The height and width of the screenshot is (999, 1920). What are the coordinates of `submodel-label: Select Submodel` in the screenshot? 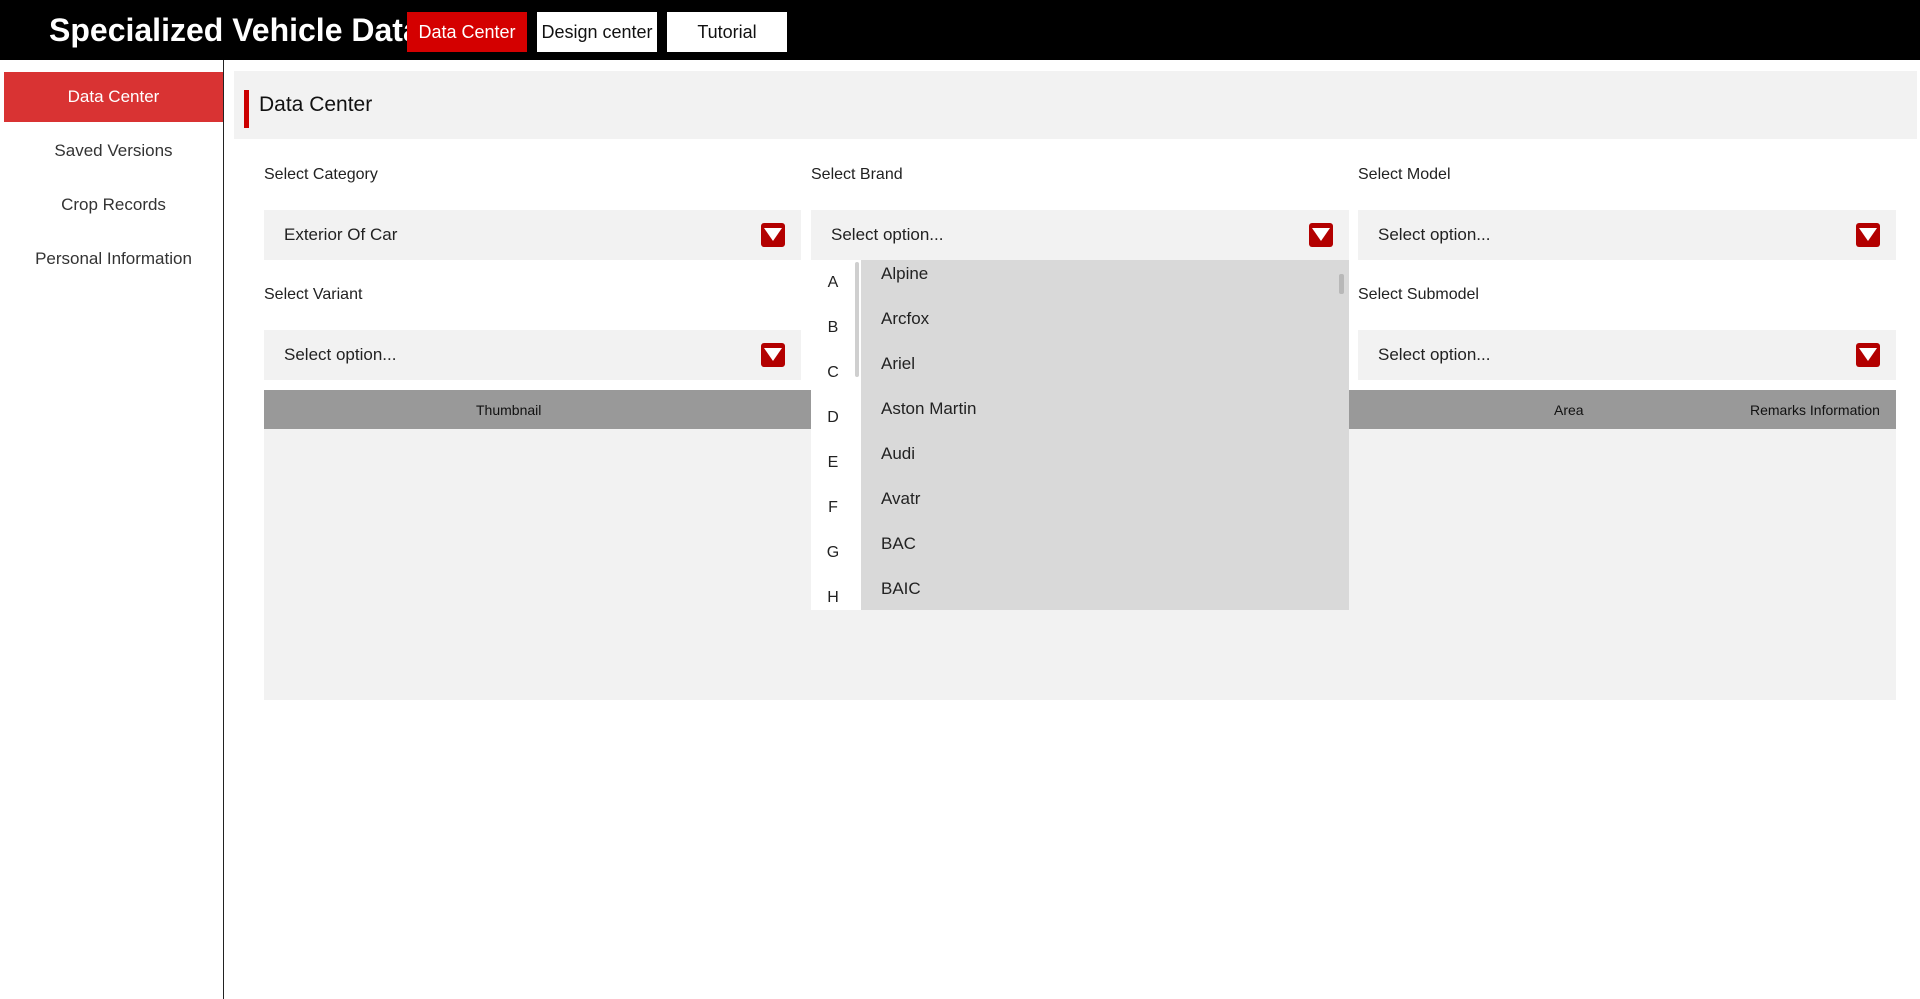 It's located at (1418, 294).